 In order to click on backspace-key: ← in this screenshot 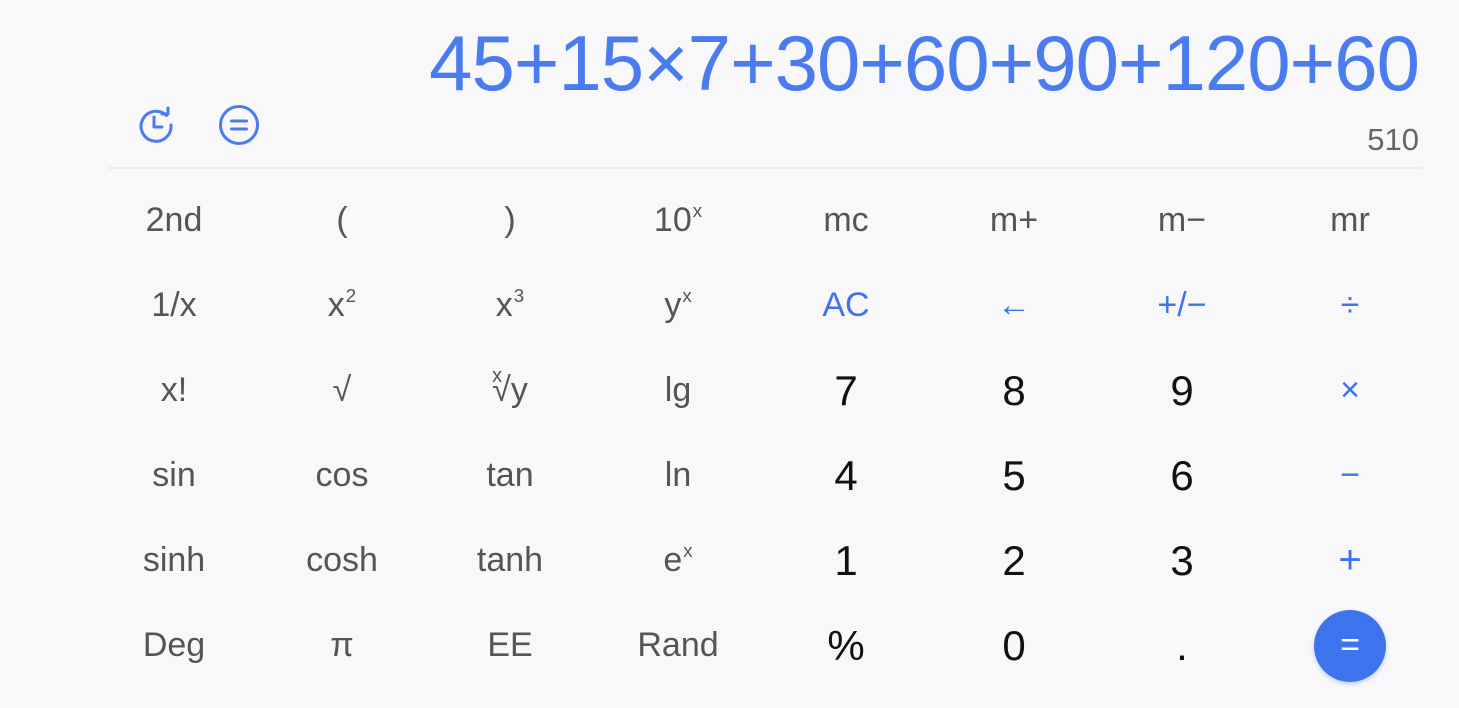, I will do `click(1014, 305)`.